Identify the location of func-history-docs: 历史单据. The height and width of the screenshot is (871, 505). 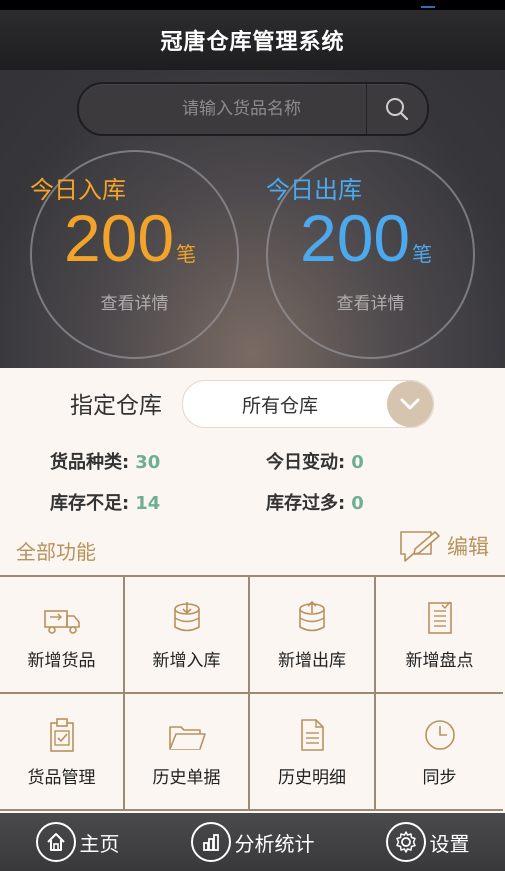
(187, 752).